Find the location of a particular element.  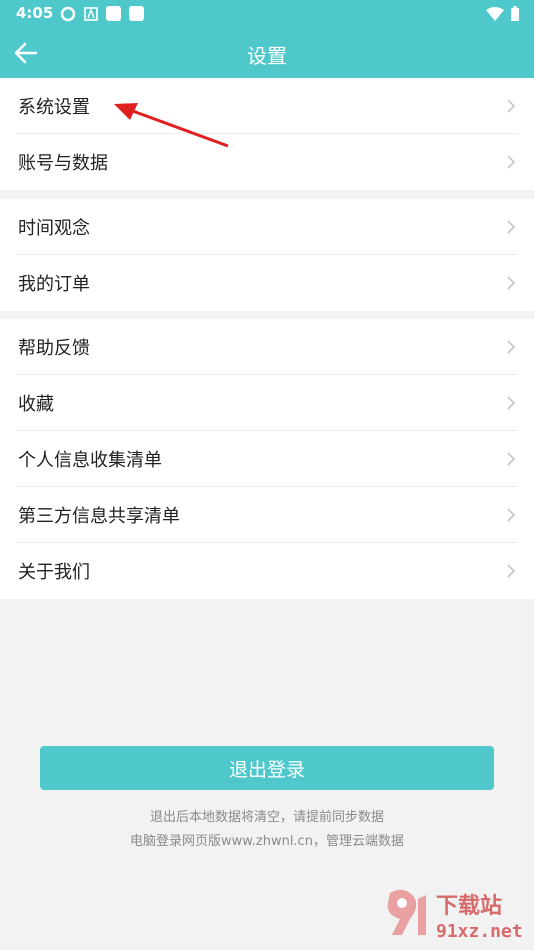

watermark-logo: 下载站 91xz.net is located at coordinates (455, 915).